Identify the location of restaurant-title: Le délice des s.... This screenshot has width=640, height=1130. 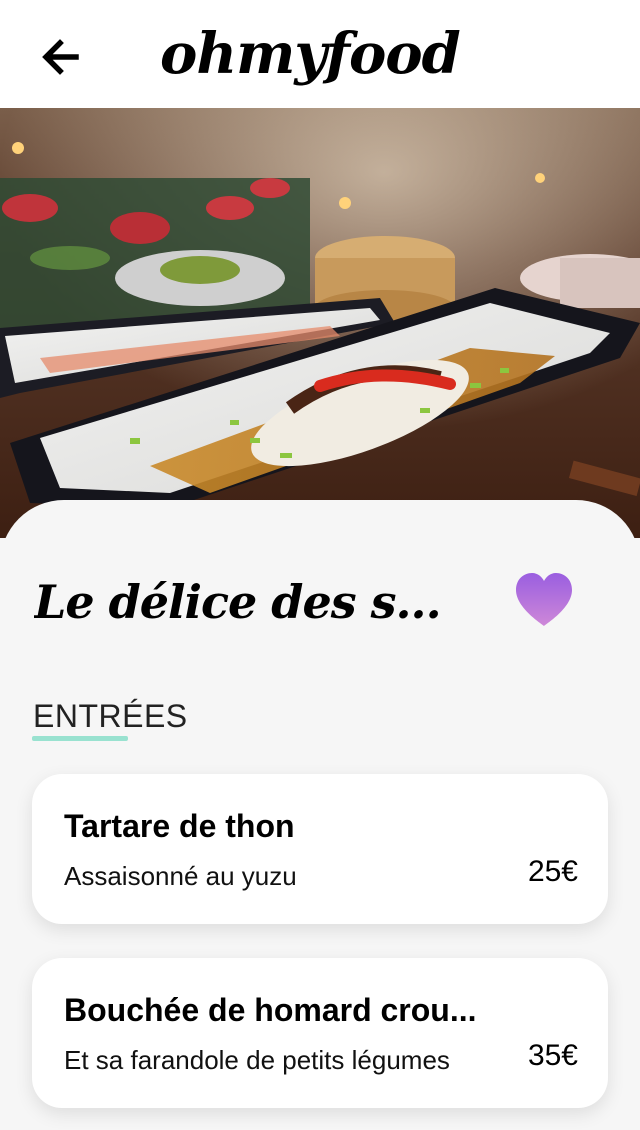
(238, 602).